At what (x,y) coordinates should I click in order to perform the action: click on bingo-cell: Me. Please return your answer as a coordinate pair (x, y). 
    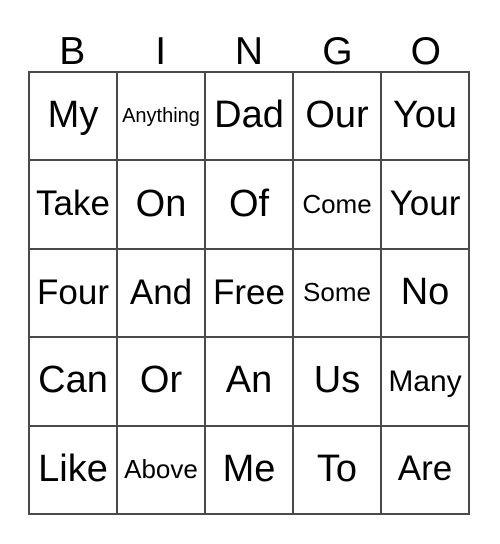
    Looking at the image, I should click on (250, 470).